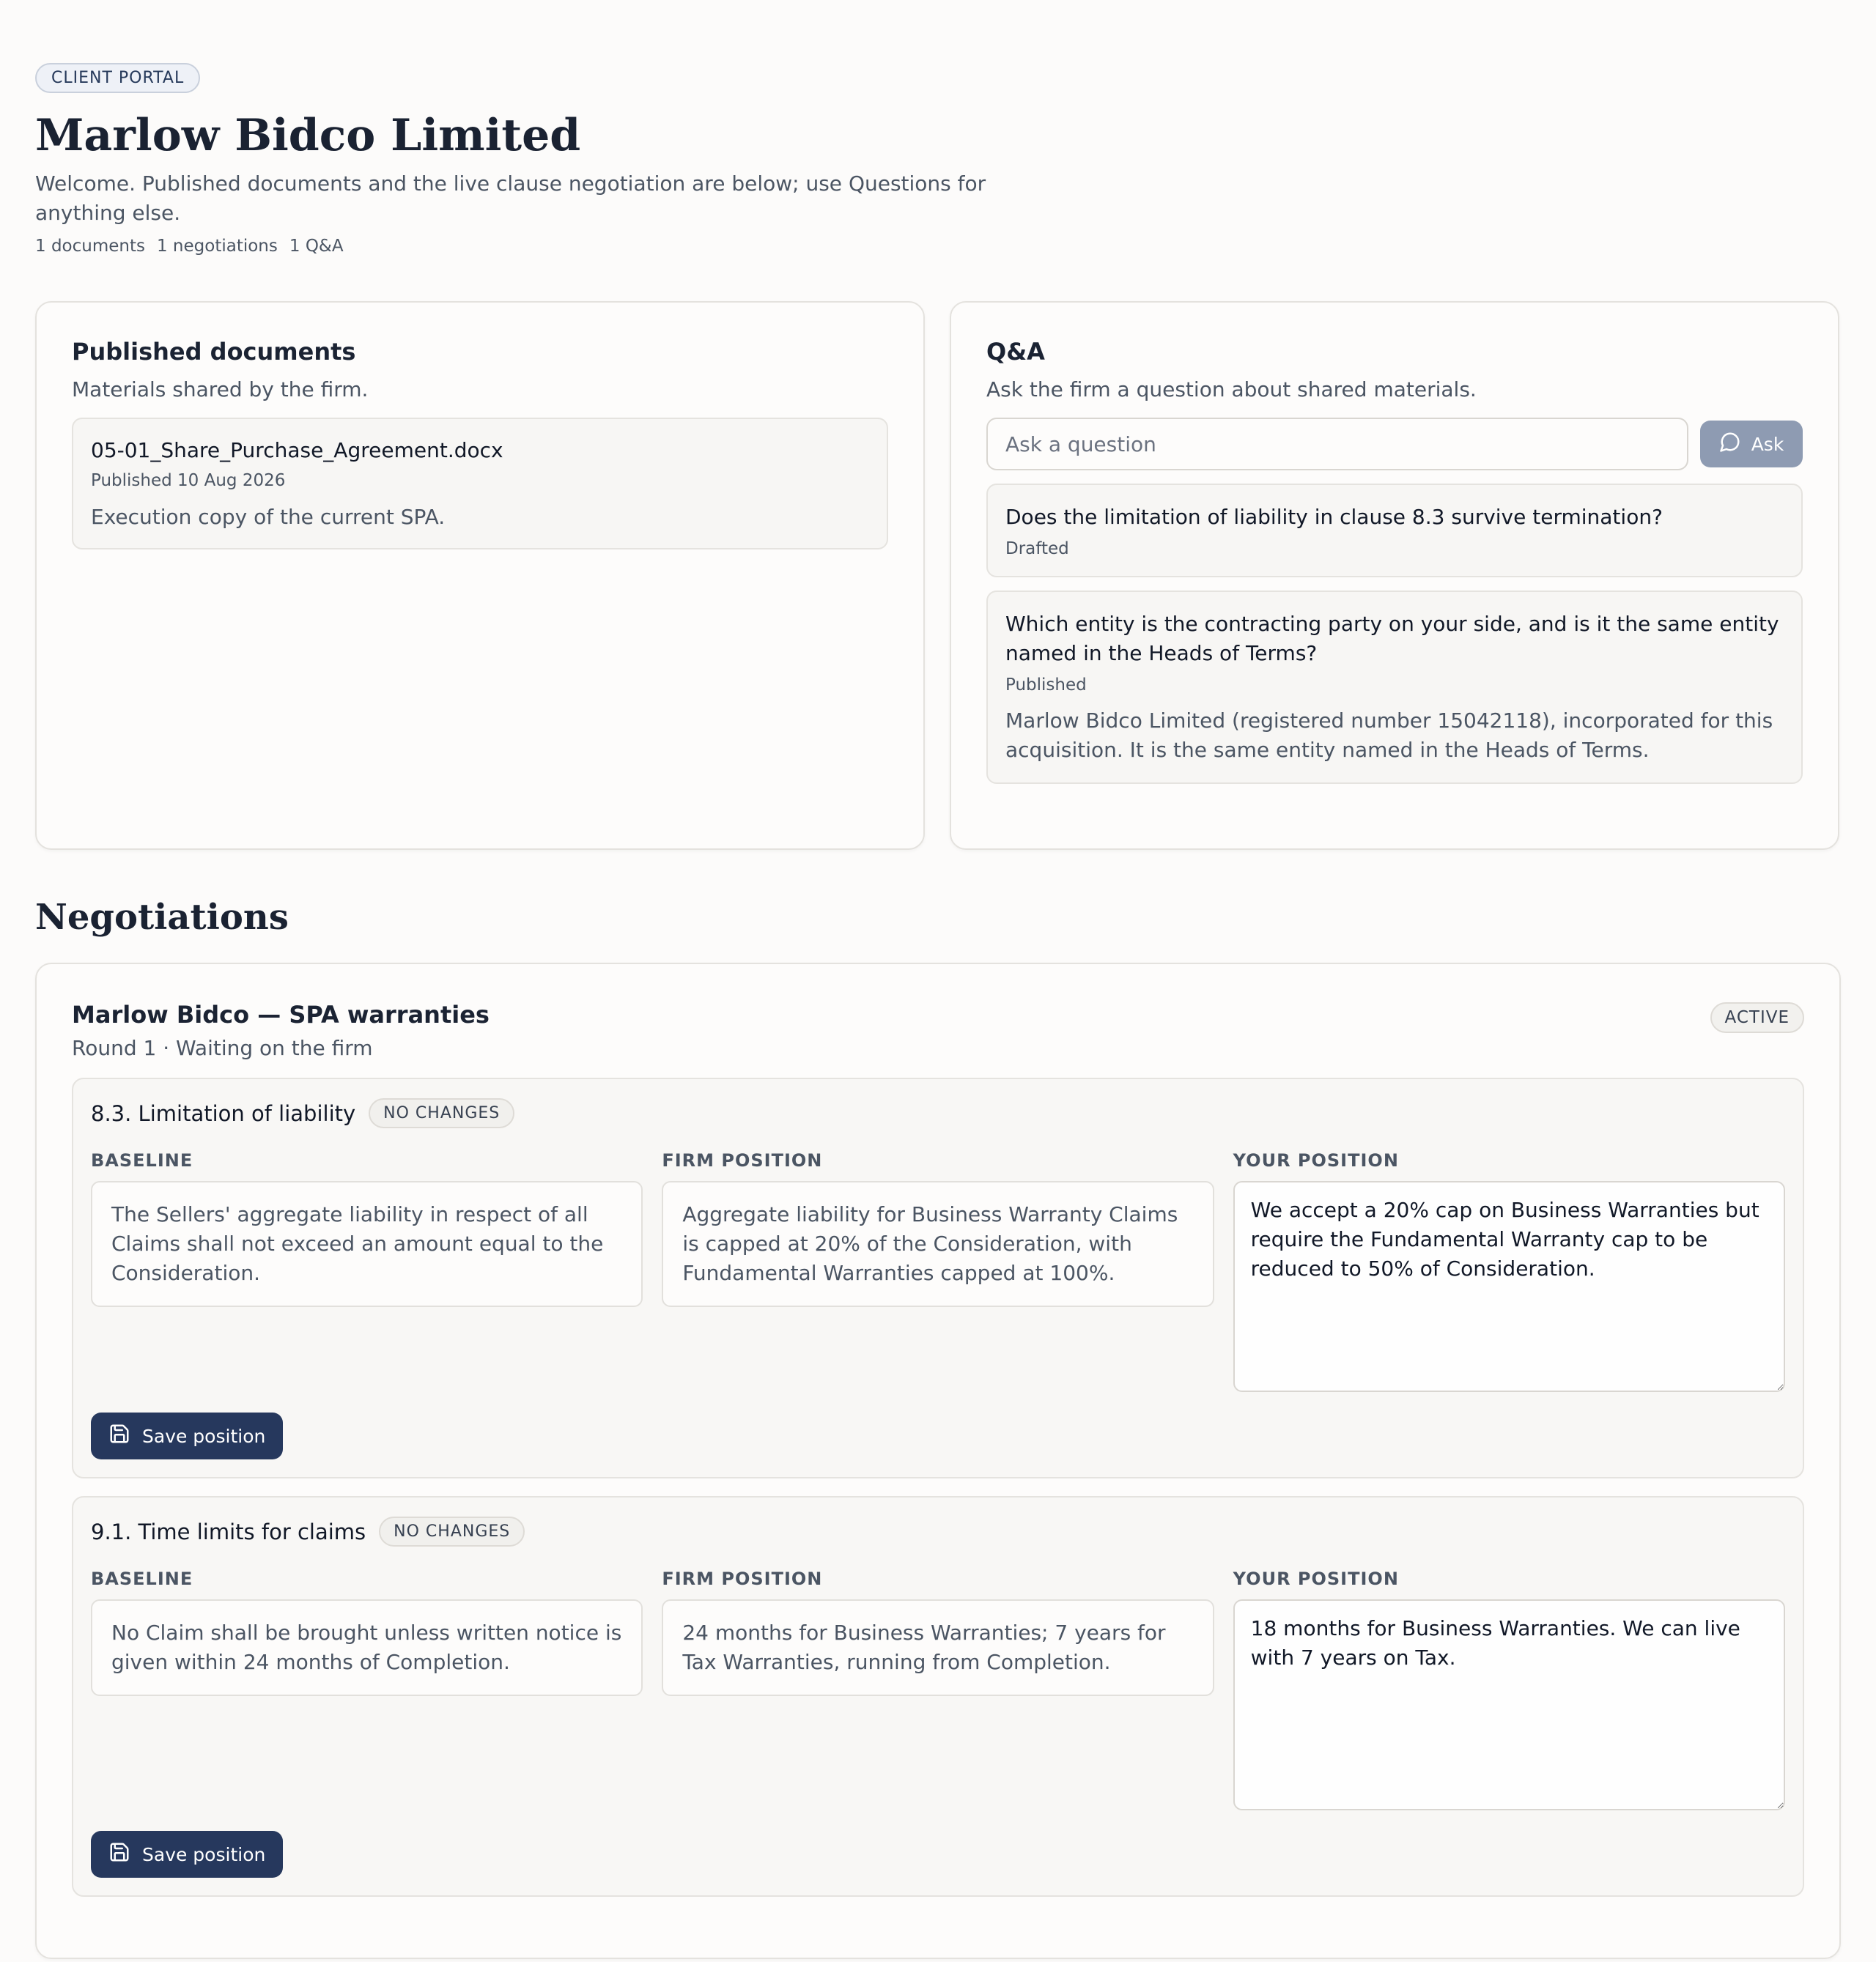 The width and height of the screenshot is (1876, 1962). What do you see at coordinates (281, 1015) in the screenshot?
I see `negotiation-title: Marlow Bidco — SPA warranties` at bounding box center [281, 1015].